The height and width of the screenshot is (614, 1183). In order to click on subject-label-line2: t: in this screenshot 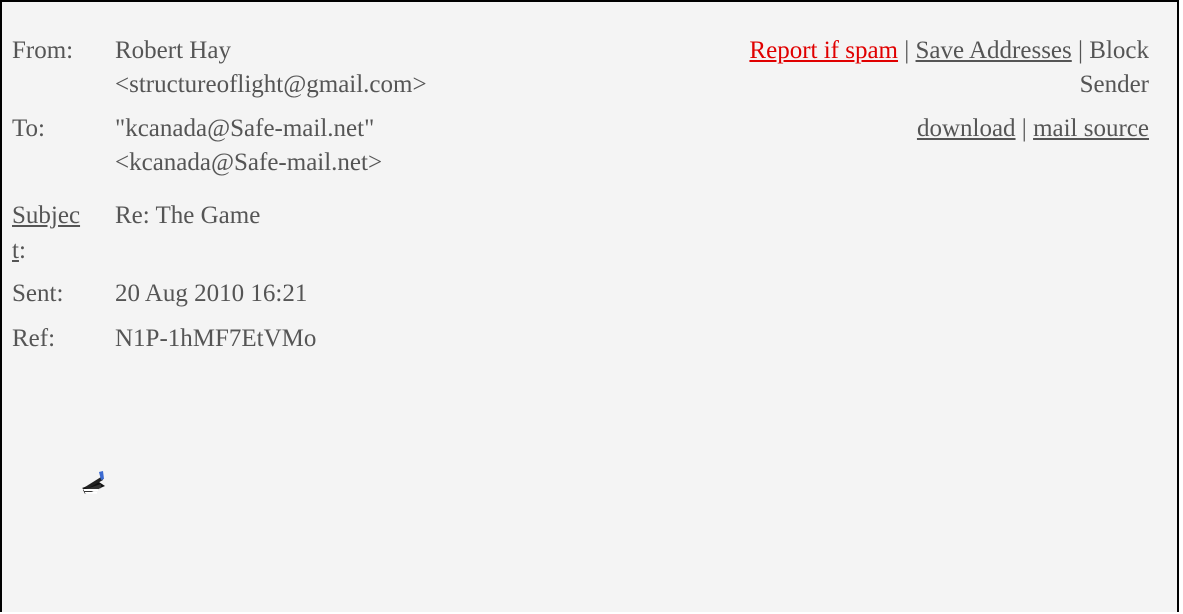, I will do `click(19, 251)`.